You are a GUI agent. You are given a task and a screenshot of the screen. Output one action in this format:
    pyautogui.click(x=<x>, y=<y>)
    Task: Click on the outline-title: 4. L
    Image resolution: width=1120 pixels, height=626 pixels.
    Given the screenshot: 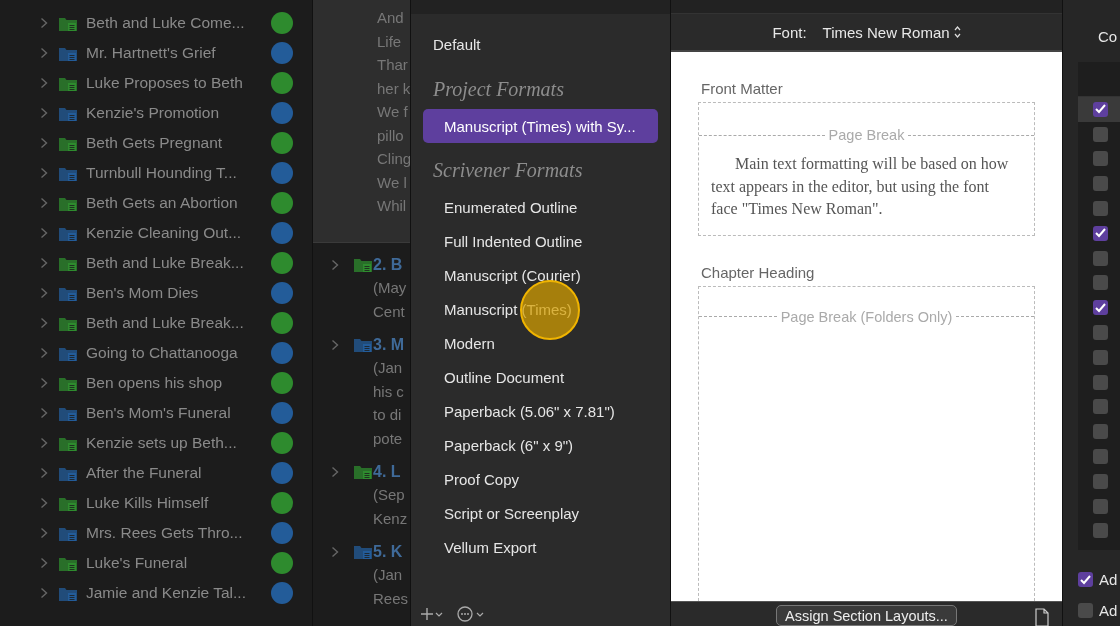 What is the action you would take?
    pyautogui.click(x=391, y=471)
    